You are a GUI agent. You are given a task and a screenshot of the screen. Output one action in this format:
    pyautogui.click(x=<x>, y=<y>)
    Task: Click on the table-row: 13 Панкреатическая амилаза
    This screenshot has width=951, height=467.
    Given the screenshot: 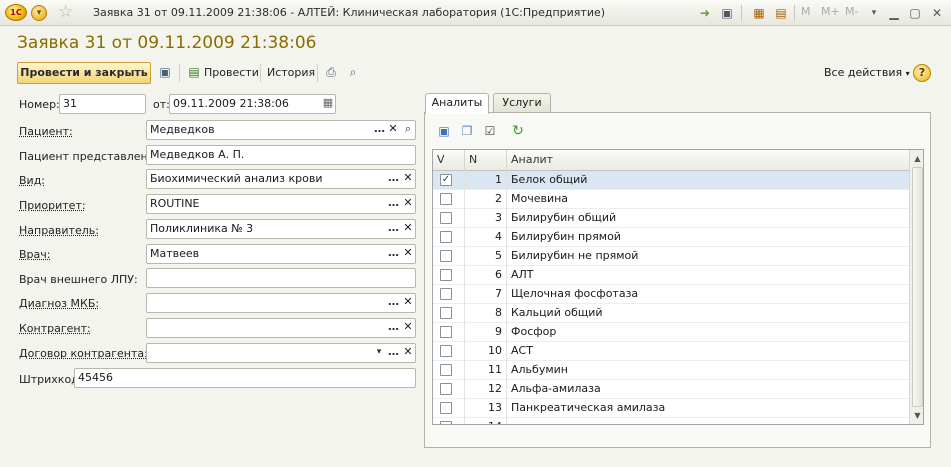 What is the action you would take?
    pyautogui.click(x=671, y=408)
    